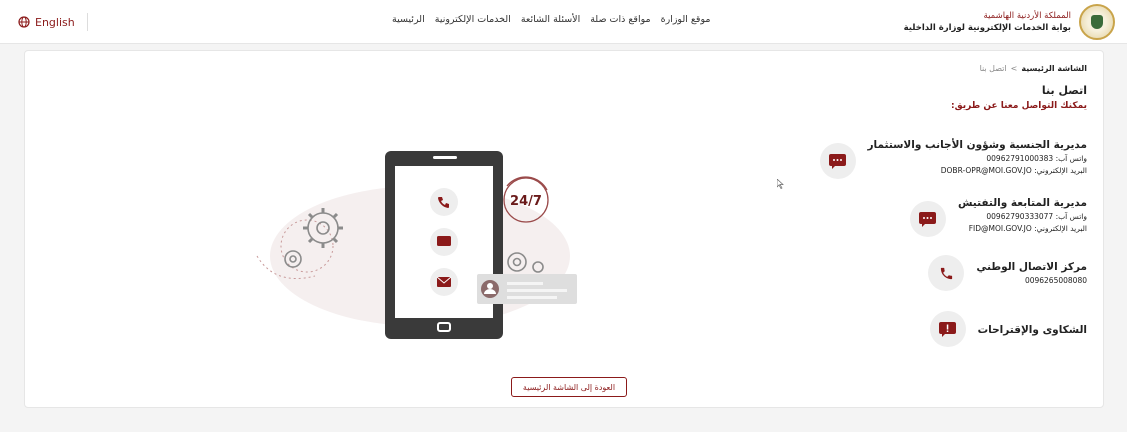 The height and width of the screenshot is (432, 1127). Describe the element at coordinates (947, 329) in the screenshot. I see `alert-message-icon` at that location.